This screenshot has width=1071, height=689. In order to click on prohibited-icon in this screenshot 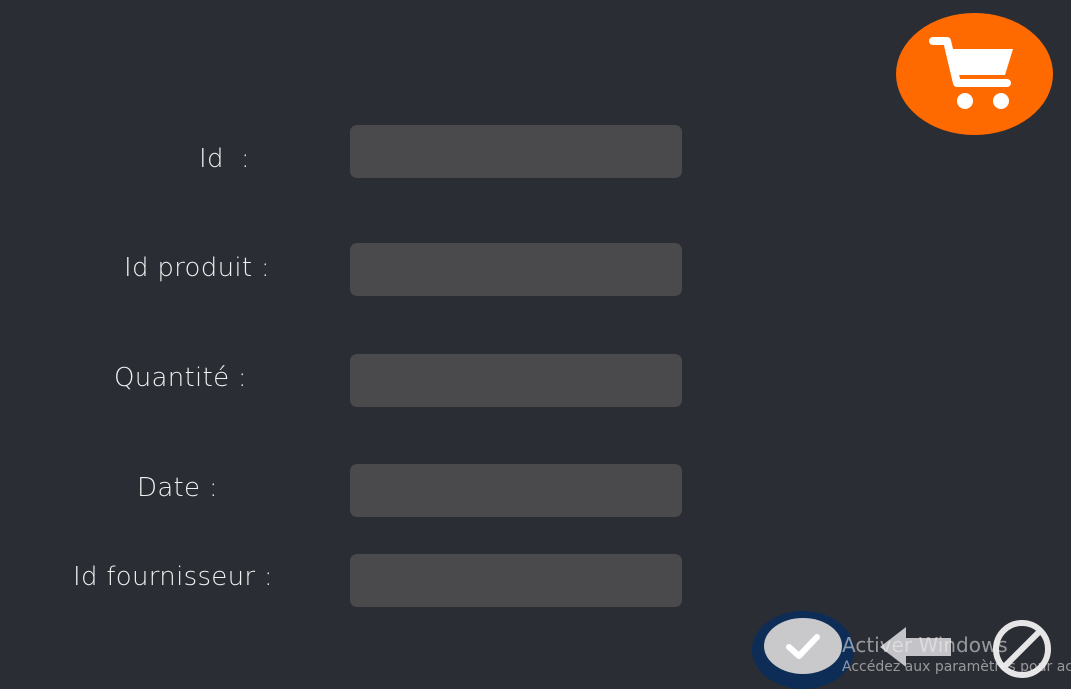, I will do `click(1022, 649)`.